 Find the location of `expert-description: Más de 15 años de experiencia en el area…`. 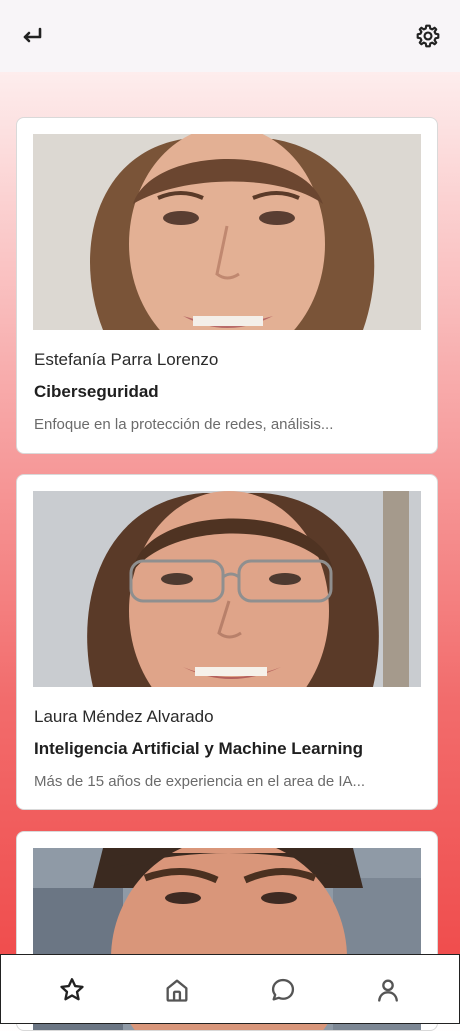

expert-description: Más de 15 años de experiencia en el area… is located at coordinates (200, 781).